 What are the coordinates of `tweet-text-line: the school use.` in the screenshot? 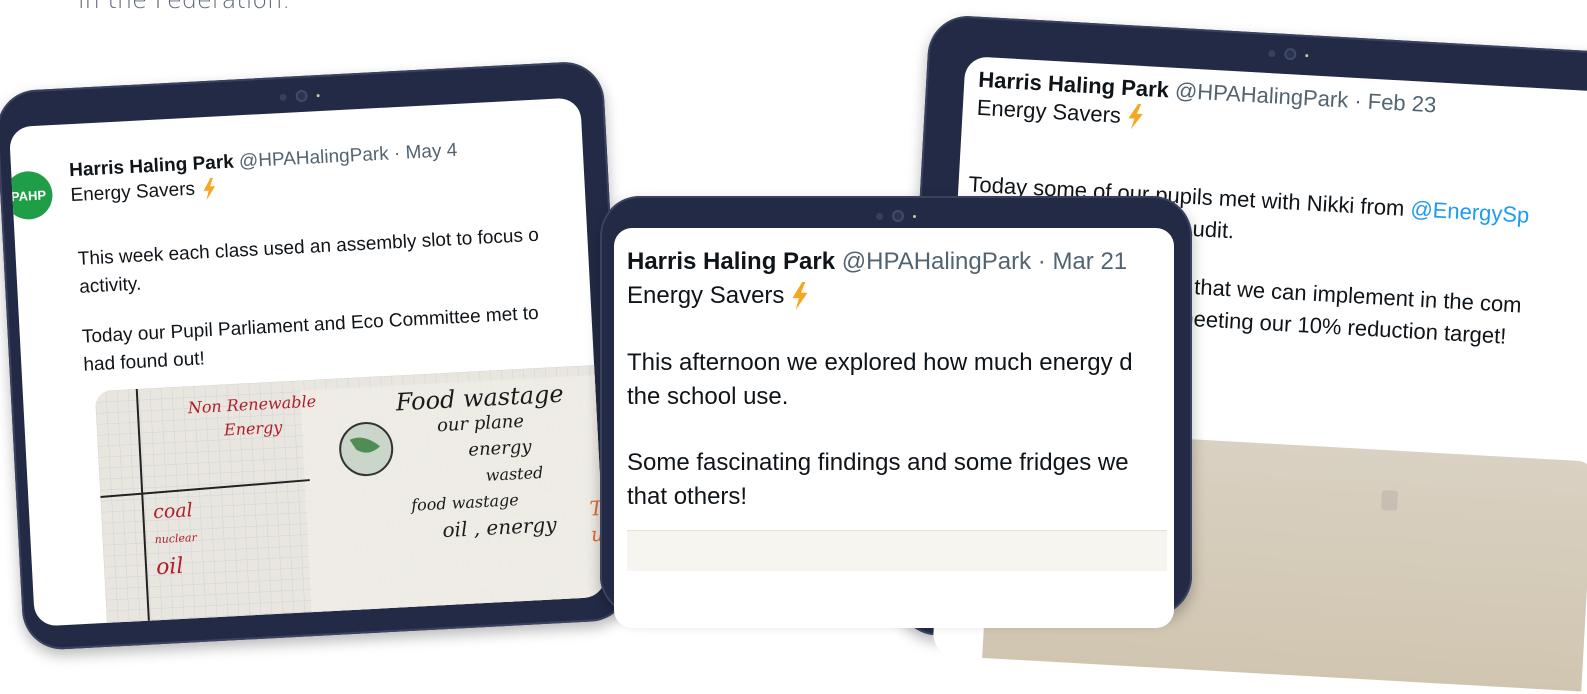 It's located at (708, 396).